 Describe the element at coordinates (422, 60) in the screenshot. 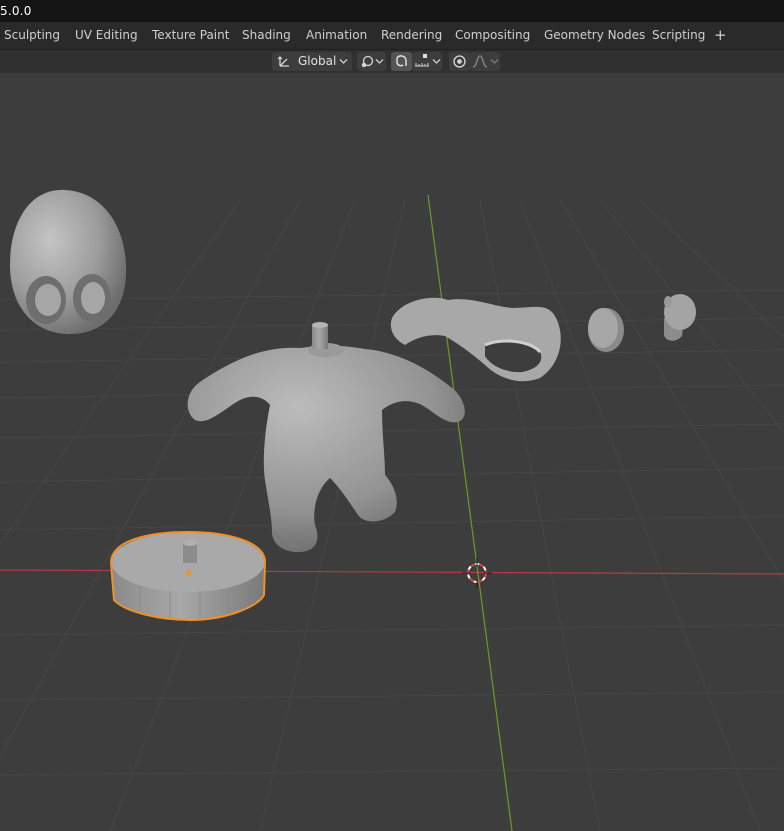

I see `snap-increment-icon` at that location.